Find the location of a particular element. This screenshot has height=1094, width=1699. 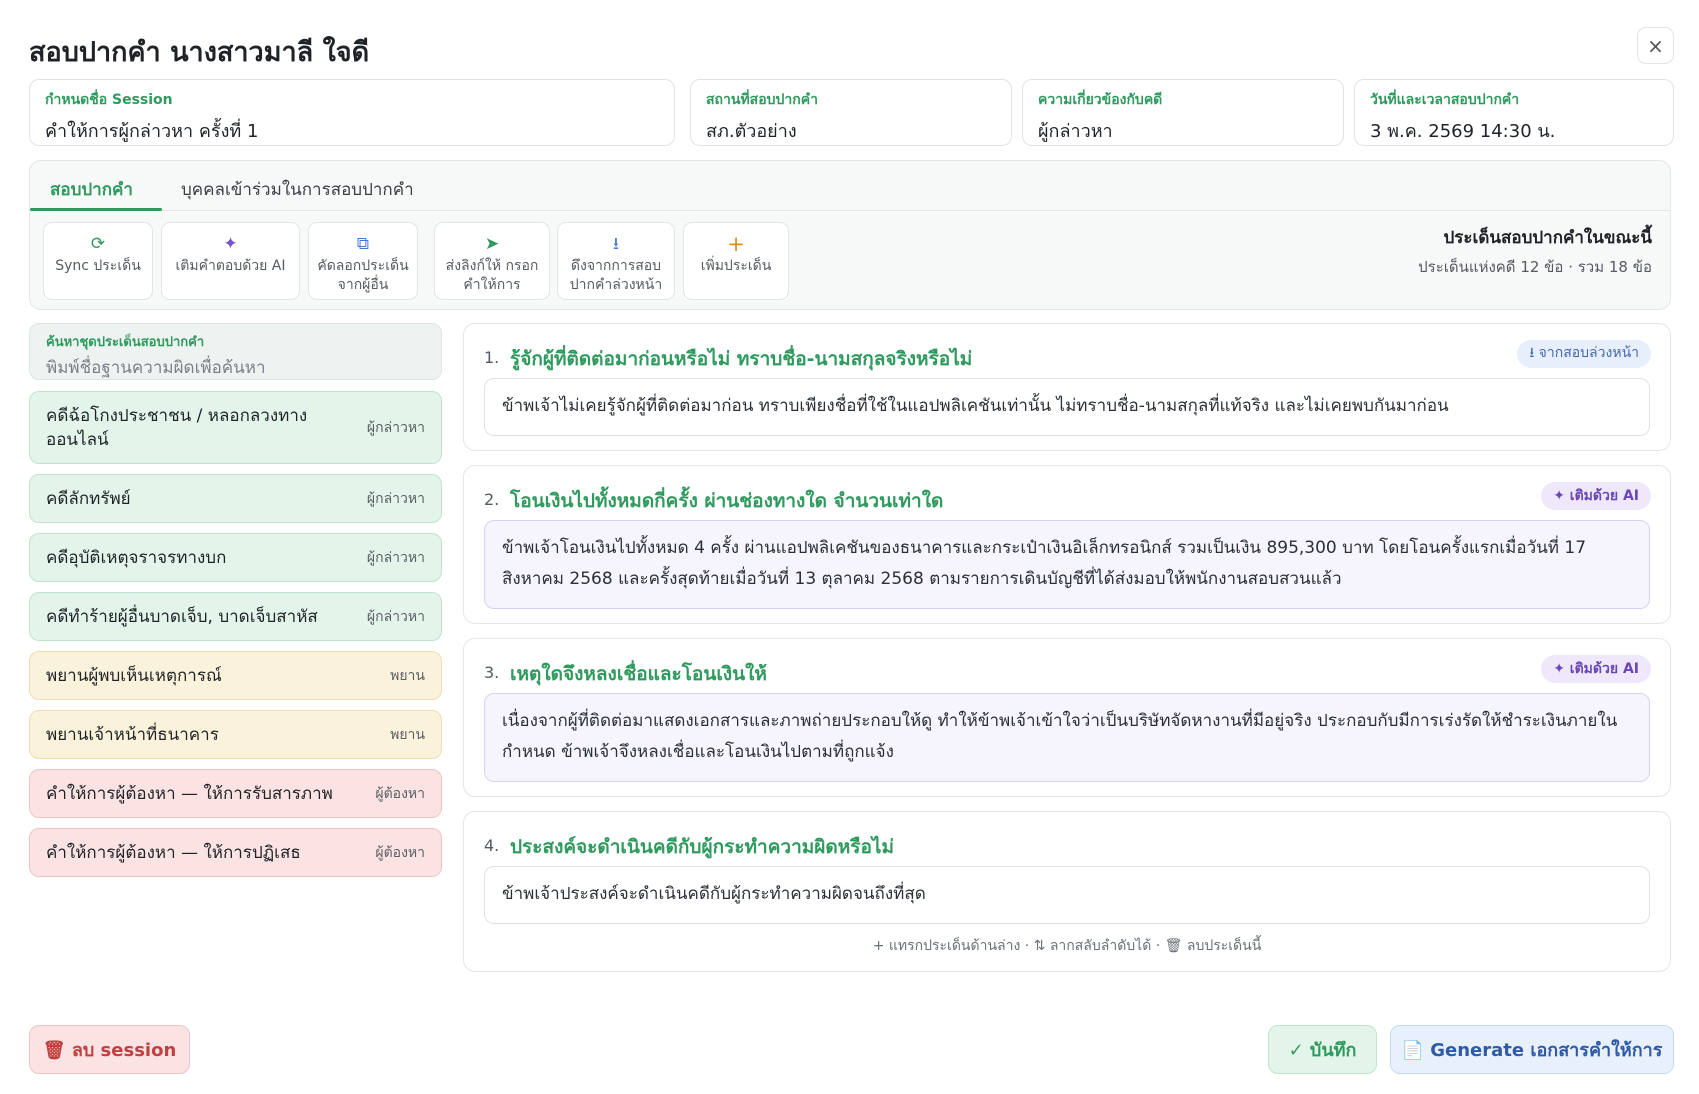

download-icon: ⭳ is located at coordinates (616, 244).